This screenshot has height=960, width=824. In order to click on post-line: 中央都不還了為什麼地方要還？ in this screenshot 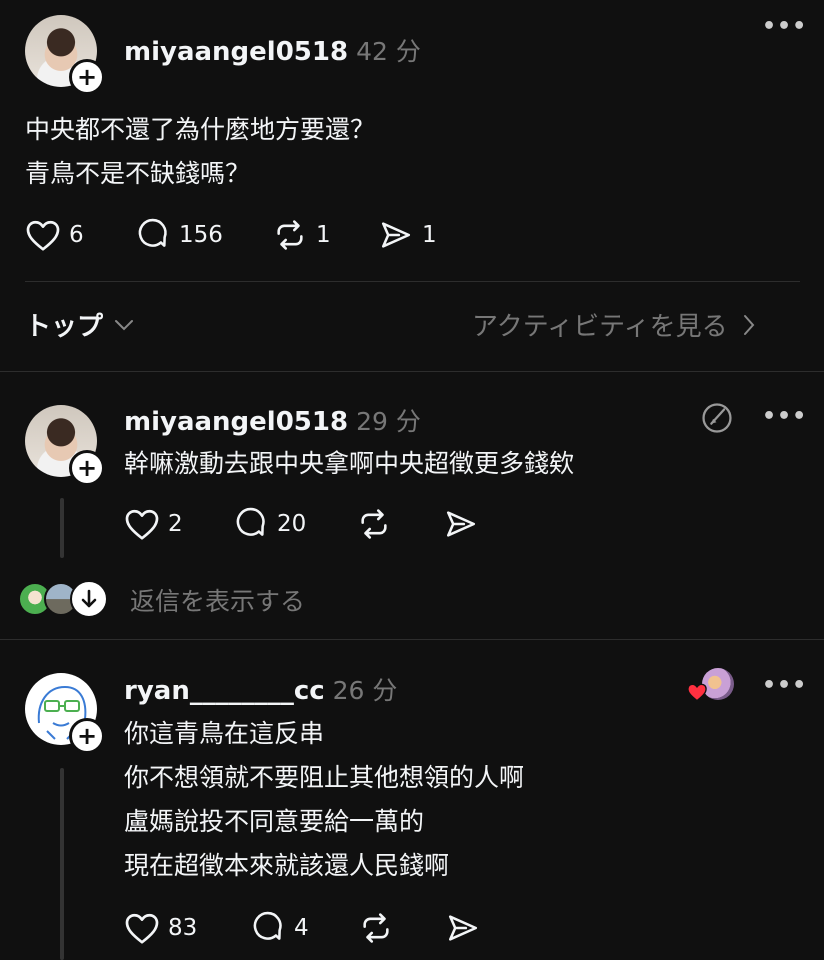, I will do `click(200, 129)`.